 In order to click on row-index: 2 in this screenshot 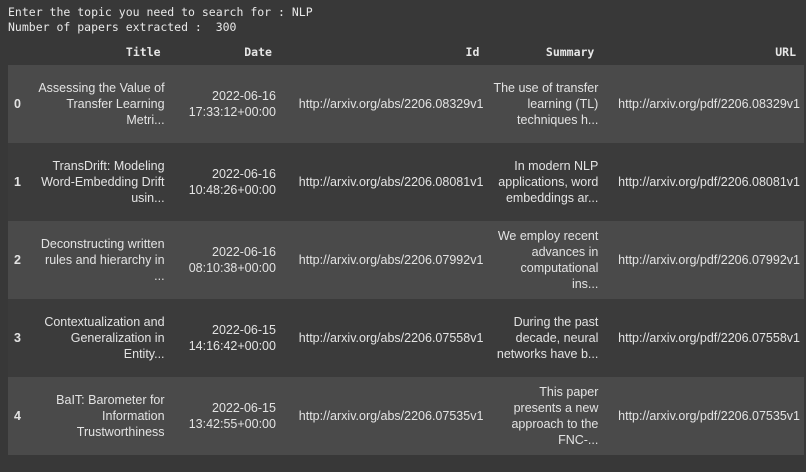, I will do `click(17, 260)`.